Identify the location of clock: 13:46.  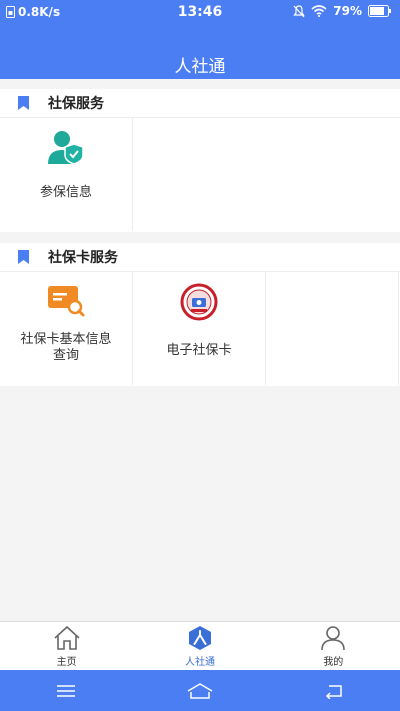
(200, 12).